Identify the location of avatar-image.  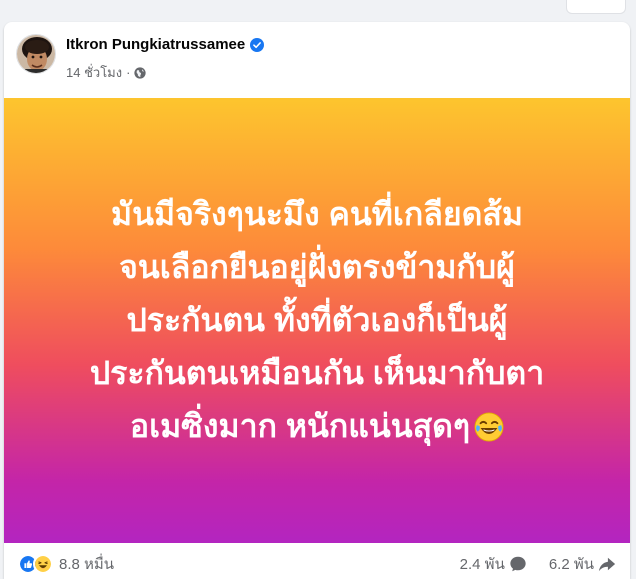
(36, 54).